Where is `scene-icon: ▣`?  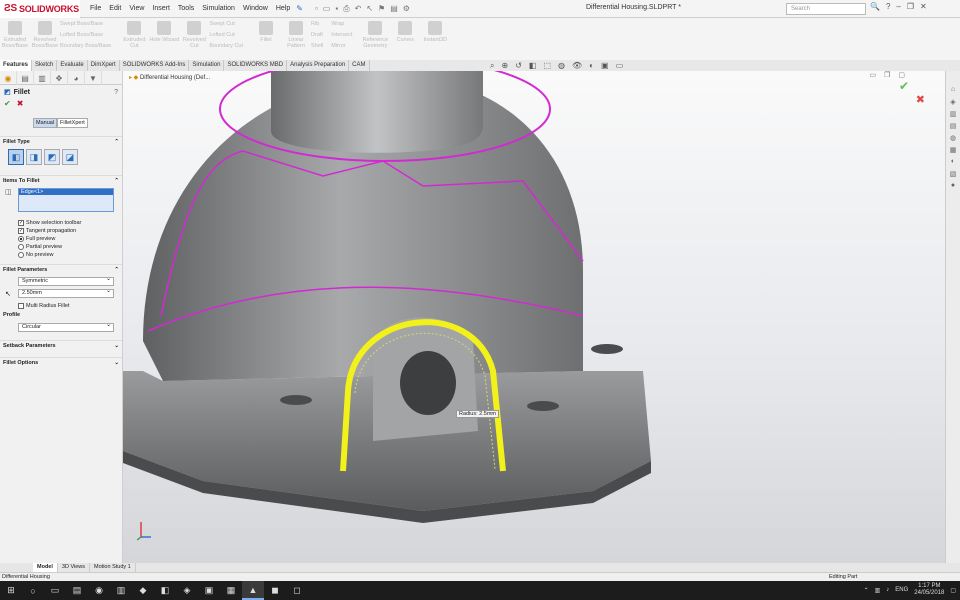
scene-icon: ▣ is located at coordinates (605, 66).